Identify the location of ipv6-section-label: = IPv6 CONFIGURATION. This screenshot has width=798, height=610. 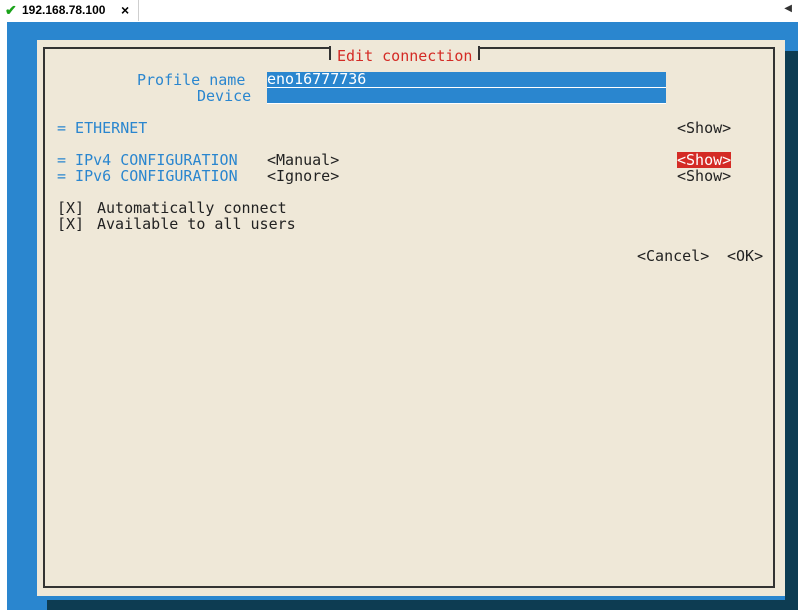
(147, 176).